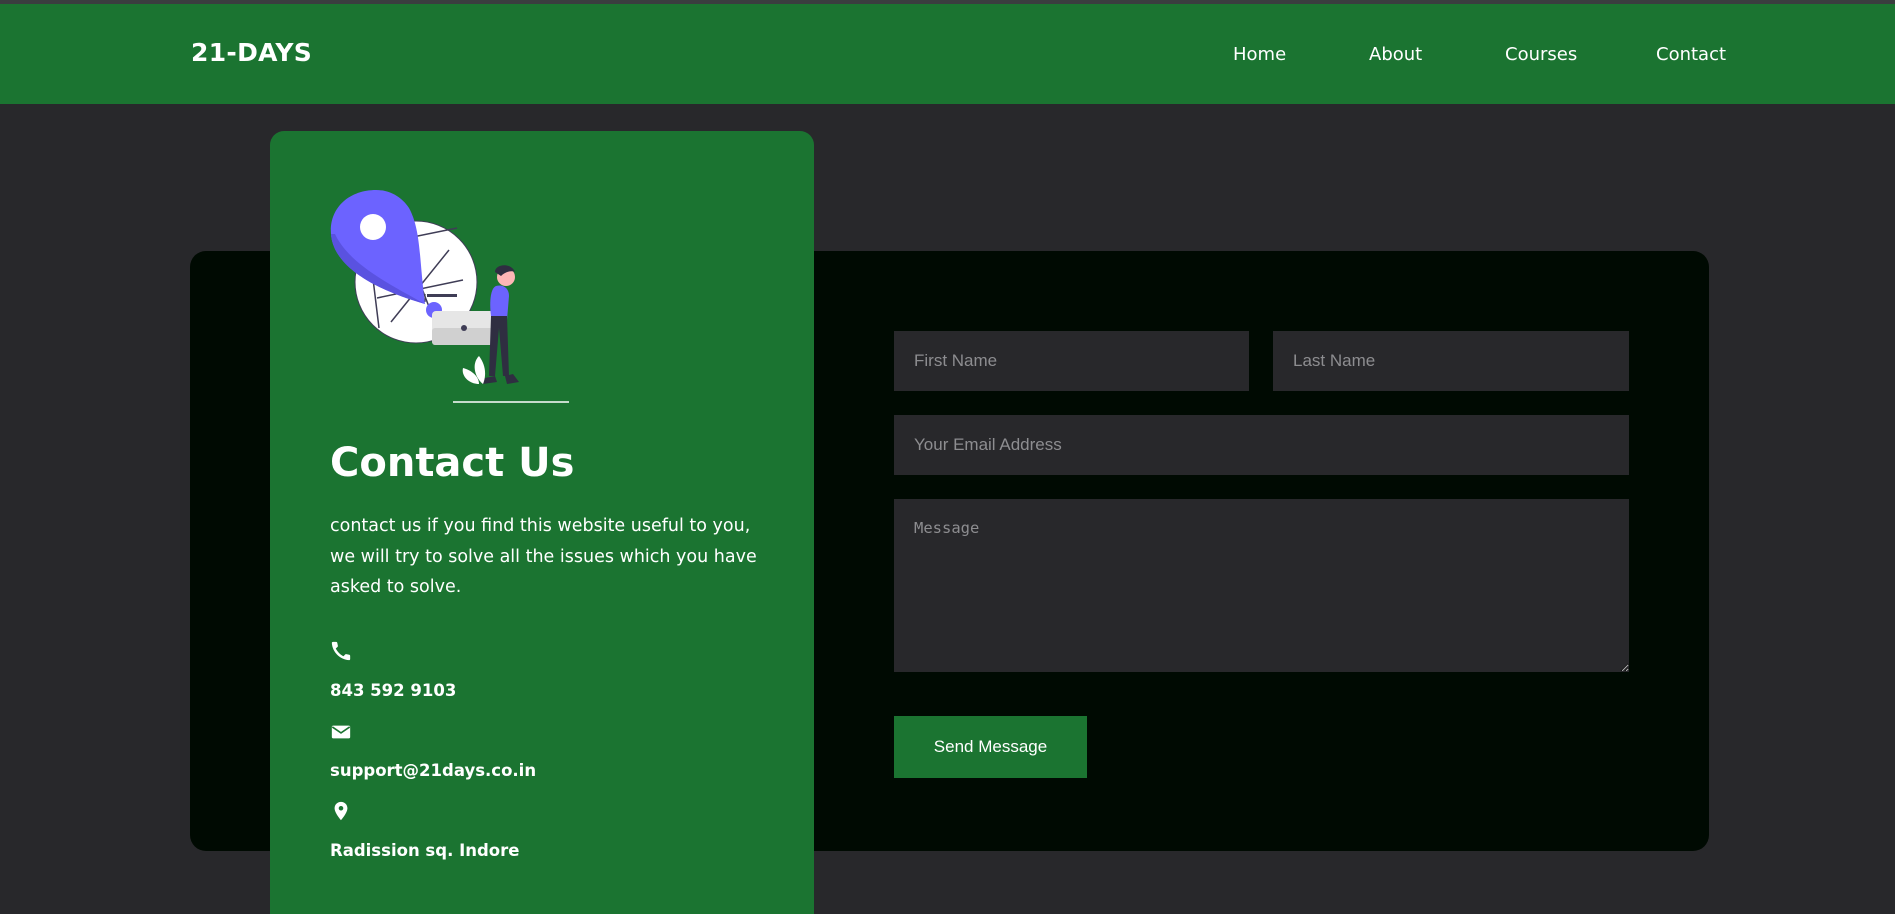 Image resolution: width=1895 pixels, height=914 pixels. I want to click on navbar: 21-DAYS Home About Courses Contact, so click(947, 54).